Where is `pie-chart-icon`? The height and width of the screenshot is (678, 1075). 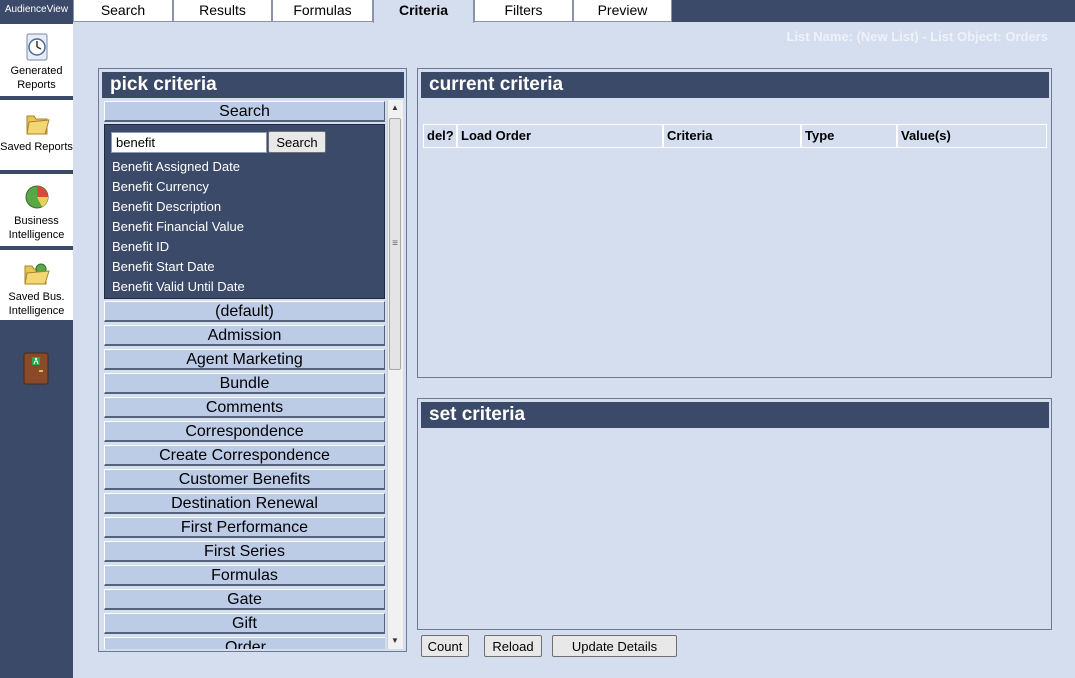 pie-chart-icon is located at coordinates (36, 197).